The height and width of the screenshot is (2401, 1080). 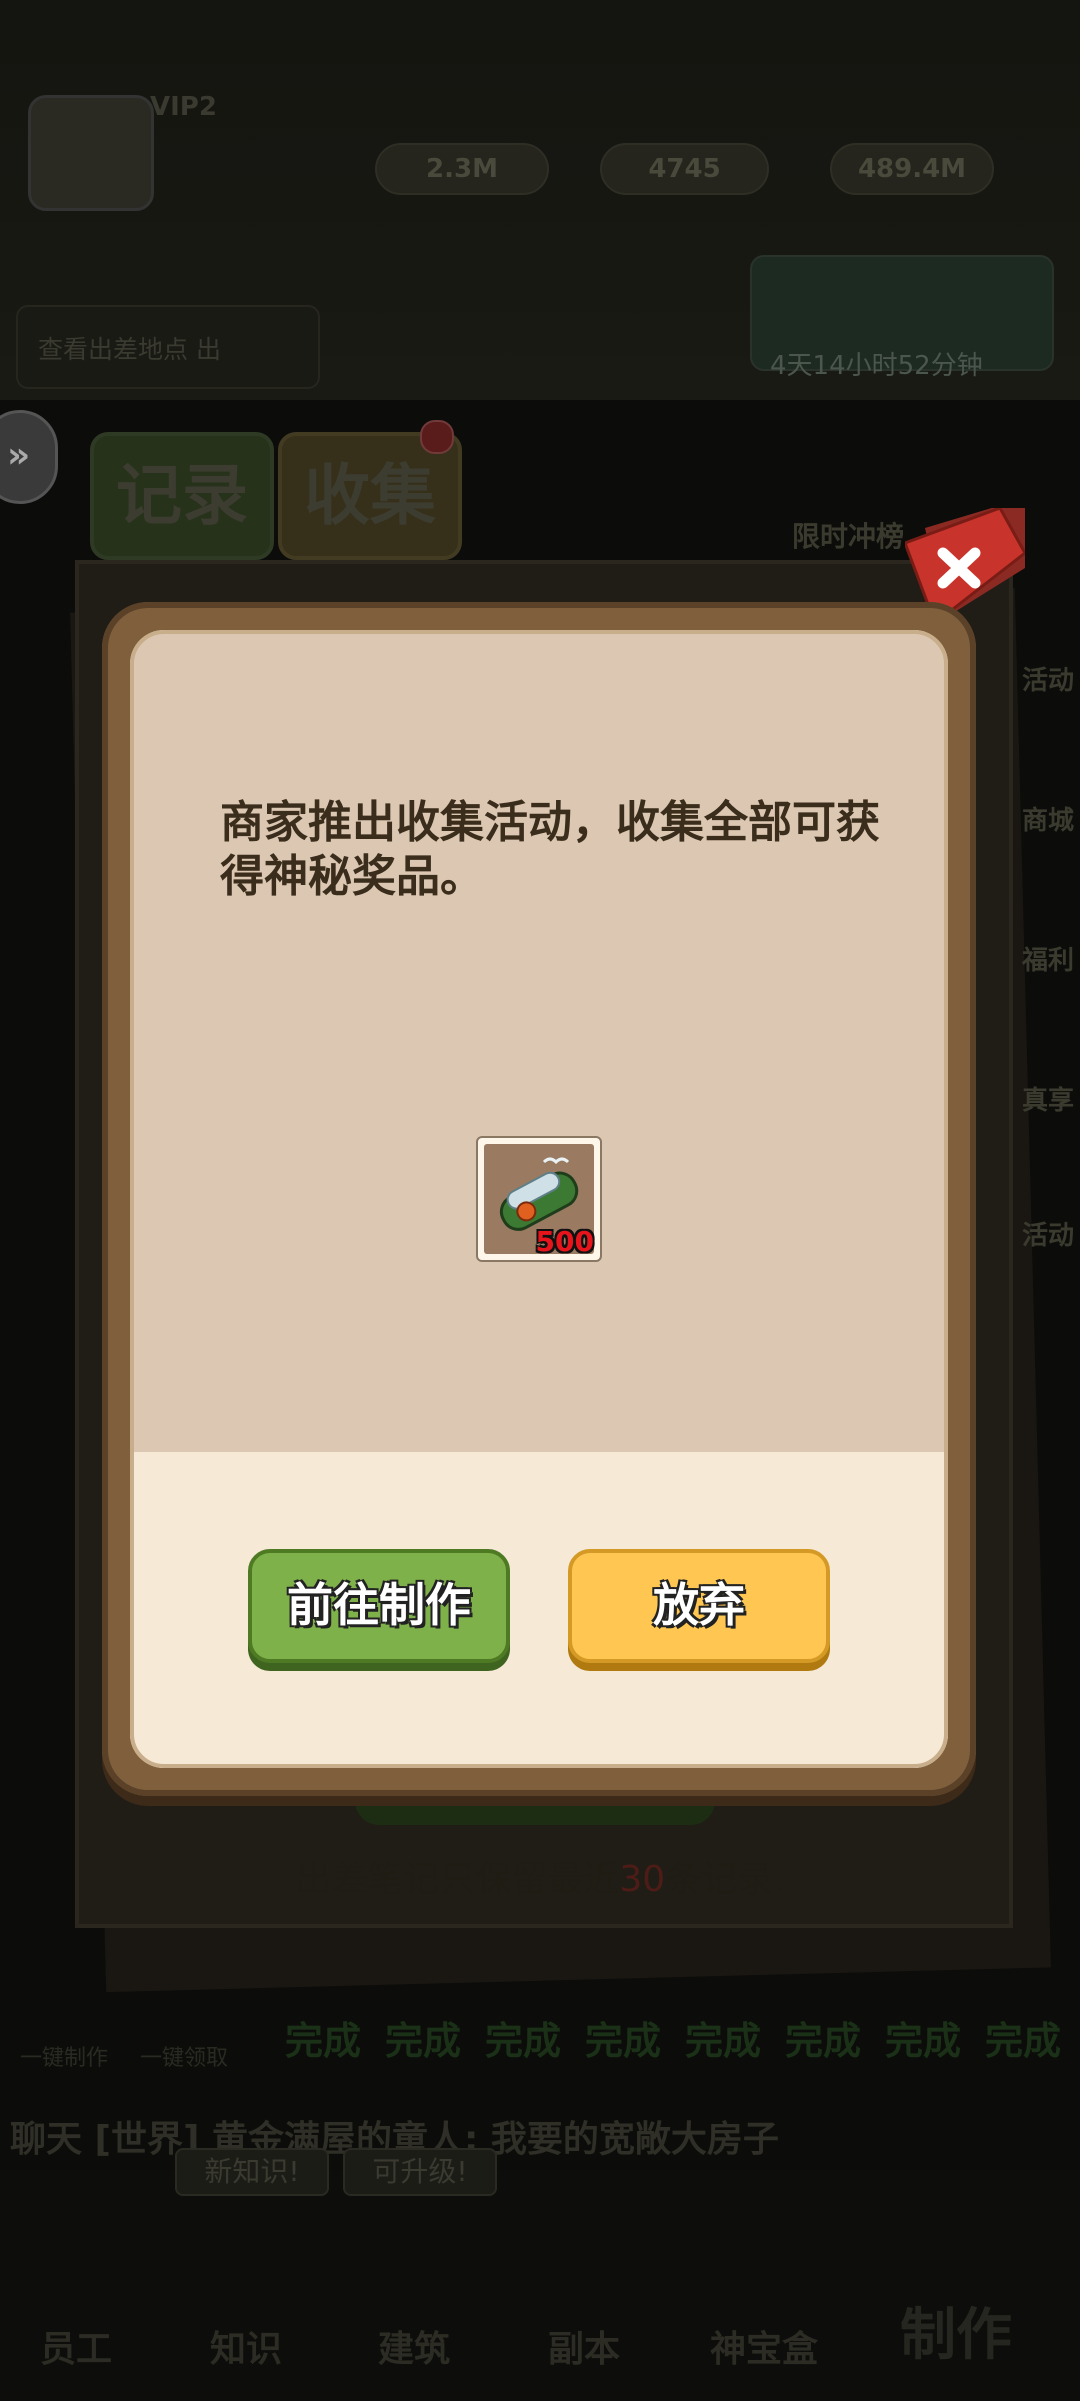 I want to click on nav-dungeon: 副本, so click(x=584, y=2346).